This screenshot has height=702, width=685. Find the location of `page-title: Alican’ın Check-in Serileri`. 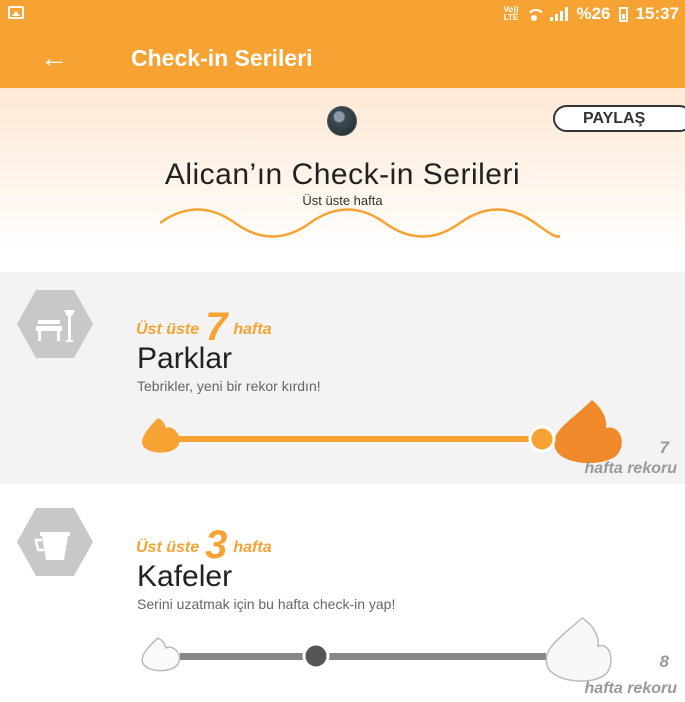

page-title: Alican’ın Check-in Serileri is located at coordinates (342, 174).